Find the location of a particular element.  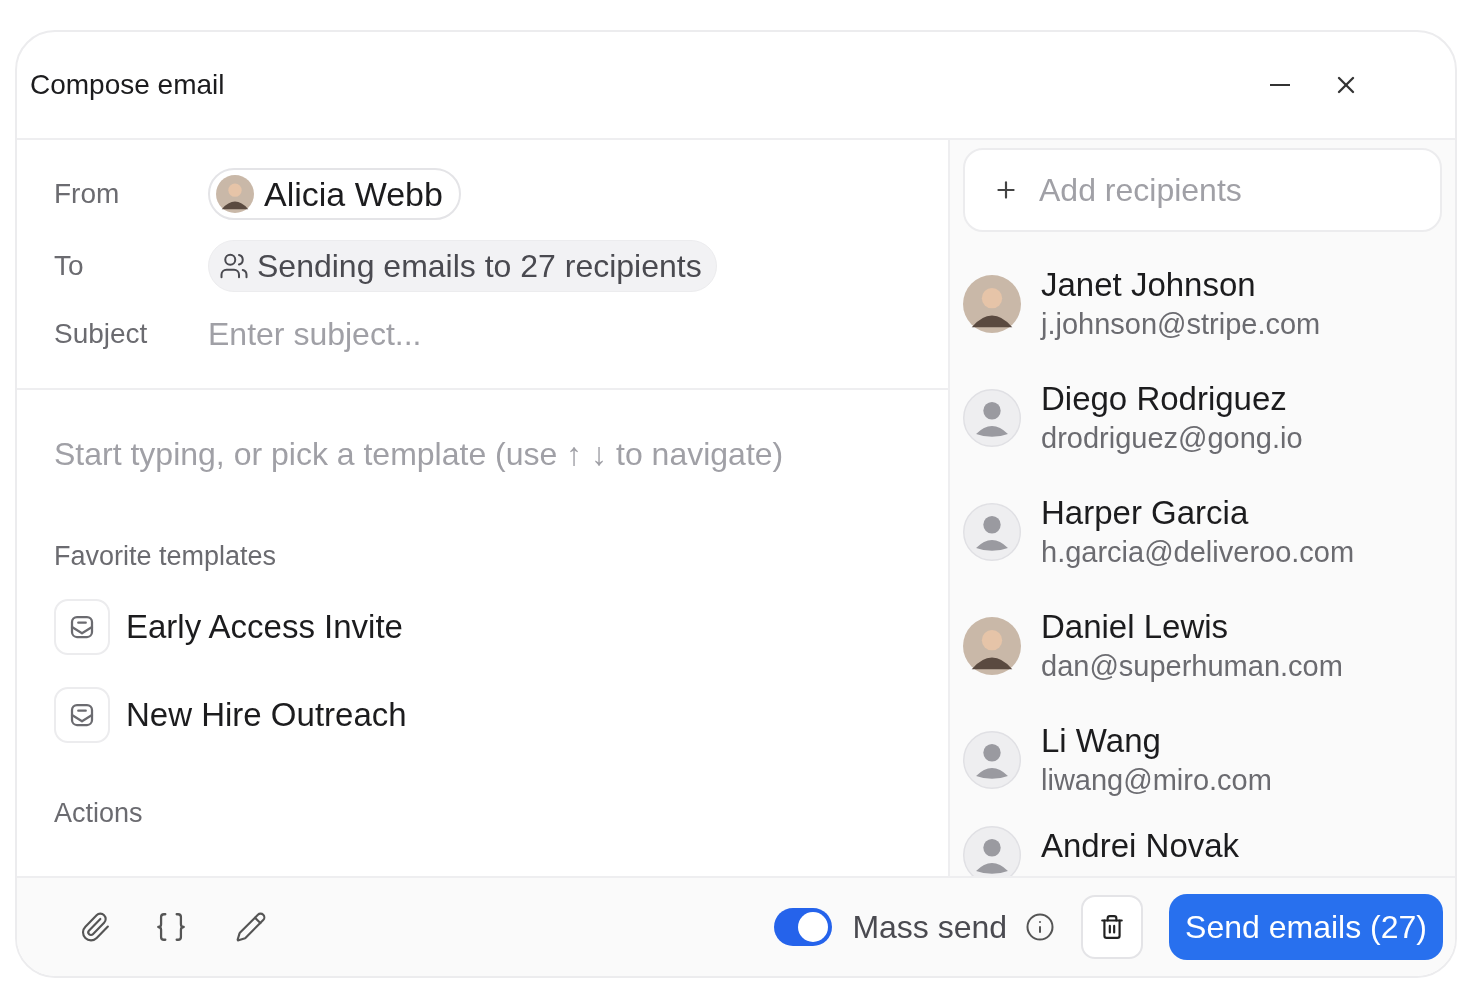

recipient-email: h.garcia@deliveroo.com is located at coordinates (1198, 552).